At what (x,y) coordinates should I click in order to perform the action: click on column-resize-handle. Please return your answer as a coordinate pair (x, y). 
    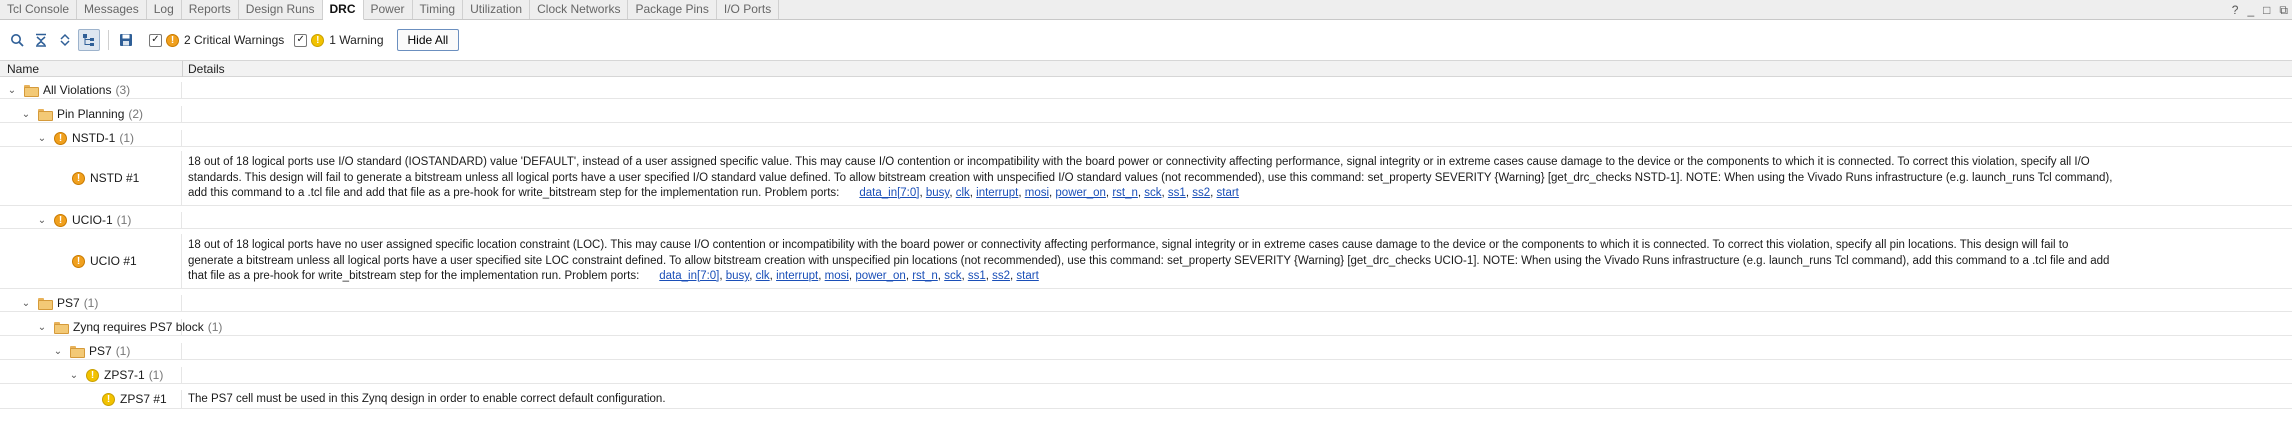
    Looking at the image, I should click on (182, 69).